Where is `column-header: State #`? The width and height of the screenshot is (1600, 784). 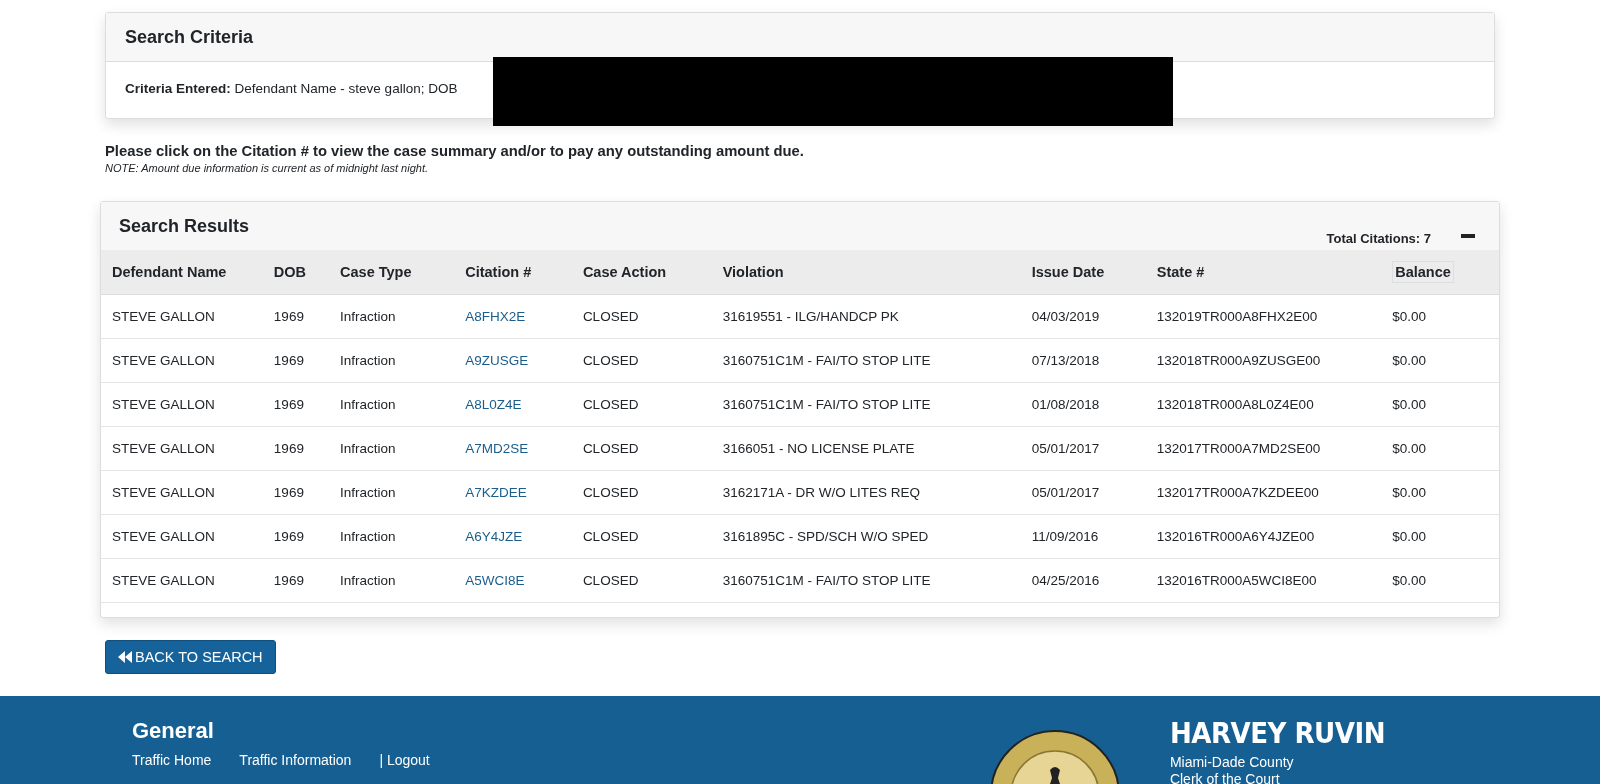 column-header: State # is located at coordinates (1263, 272).